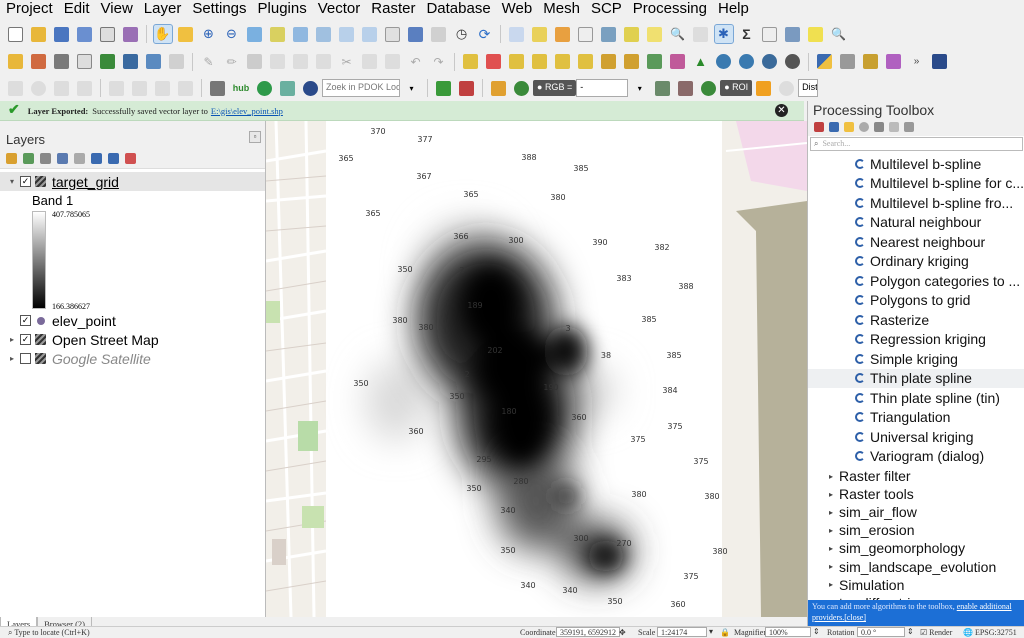  What do you see at coordinates (855, 617) in the screenshot?
I see `info-close-link: [close]` at bounding box center [855, 617].